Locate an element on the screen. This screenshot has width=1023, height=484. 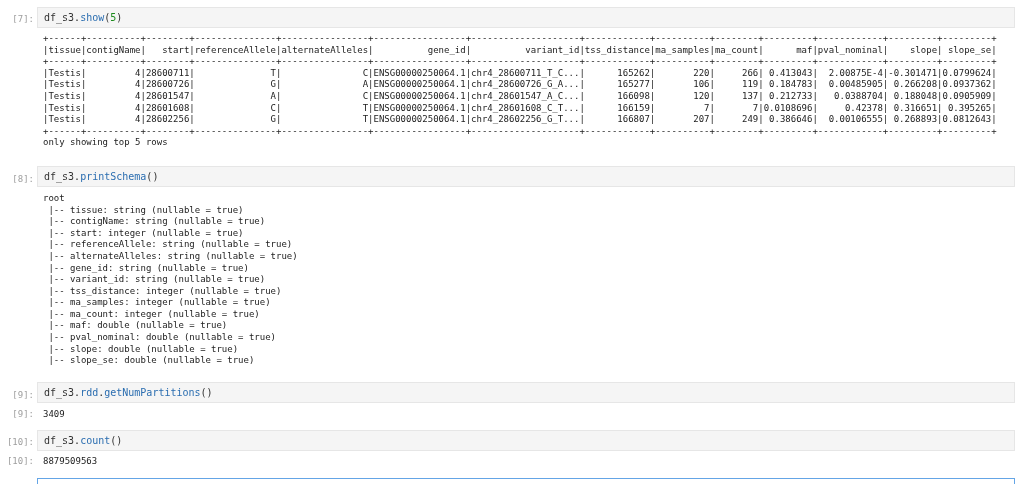
code-input: df_s3.printSchema() is located at coordinates (526, 177).